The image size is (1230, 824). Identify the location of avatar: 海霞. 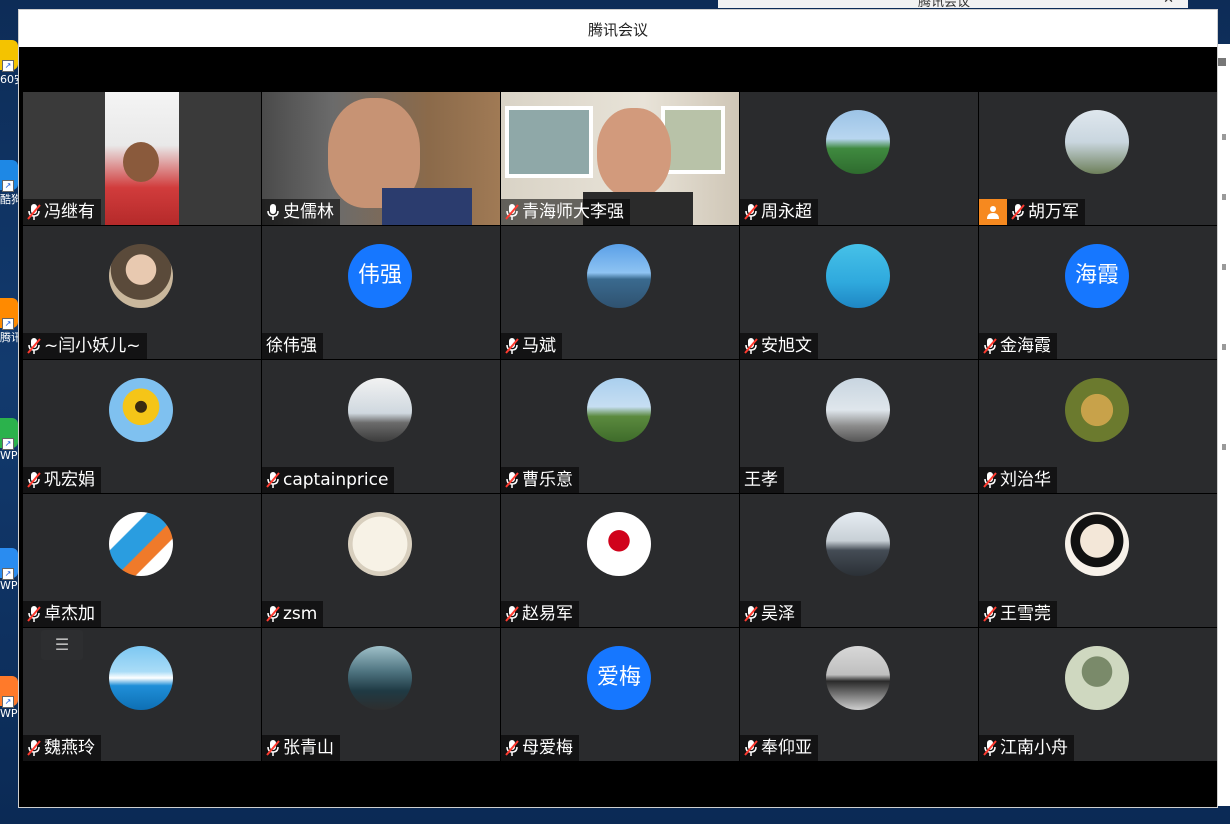
(1097, 276).